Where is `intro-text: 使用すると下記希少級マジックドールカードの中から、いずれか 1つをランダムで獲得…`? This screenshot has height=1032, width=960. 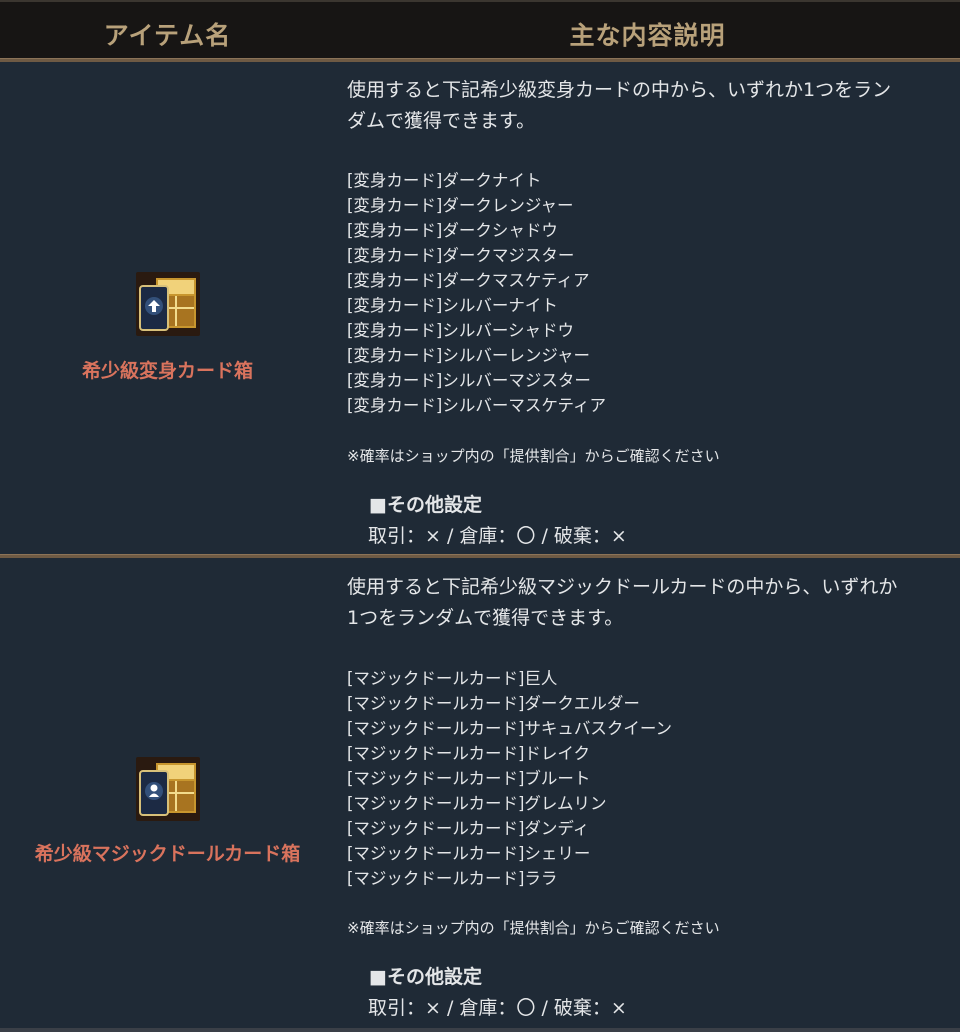 intro-text: 使用すると下記希少級マジックドールカードの中から、いずれか 1つをランダムで獲得… is located at coordinates (653, 603).